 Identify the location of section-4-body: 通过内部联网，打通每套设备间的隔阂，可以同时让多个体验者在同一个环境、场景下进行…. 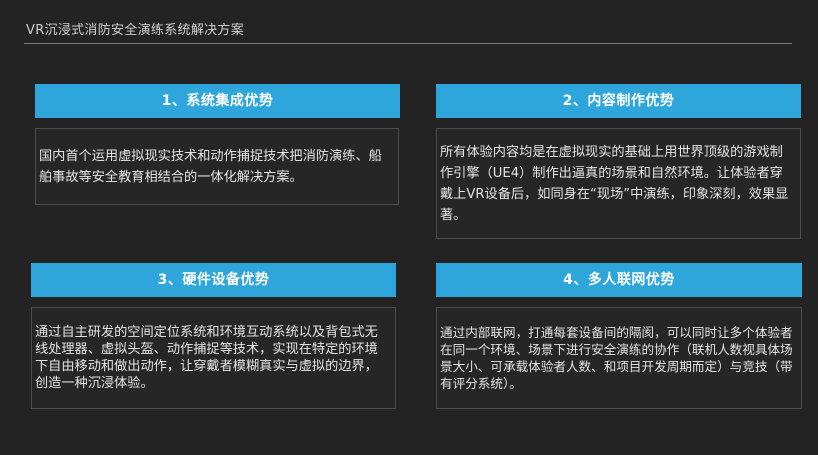
(619, 358).